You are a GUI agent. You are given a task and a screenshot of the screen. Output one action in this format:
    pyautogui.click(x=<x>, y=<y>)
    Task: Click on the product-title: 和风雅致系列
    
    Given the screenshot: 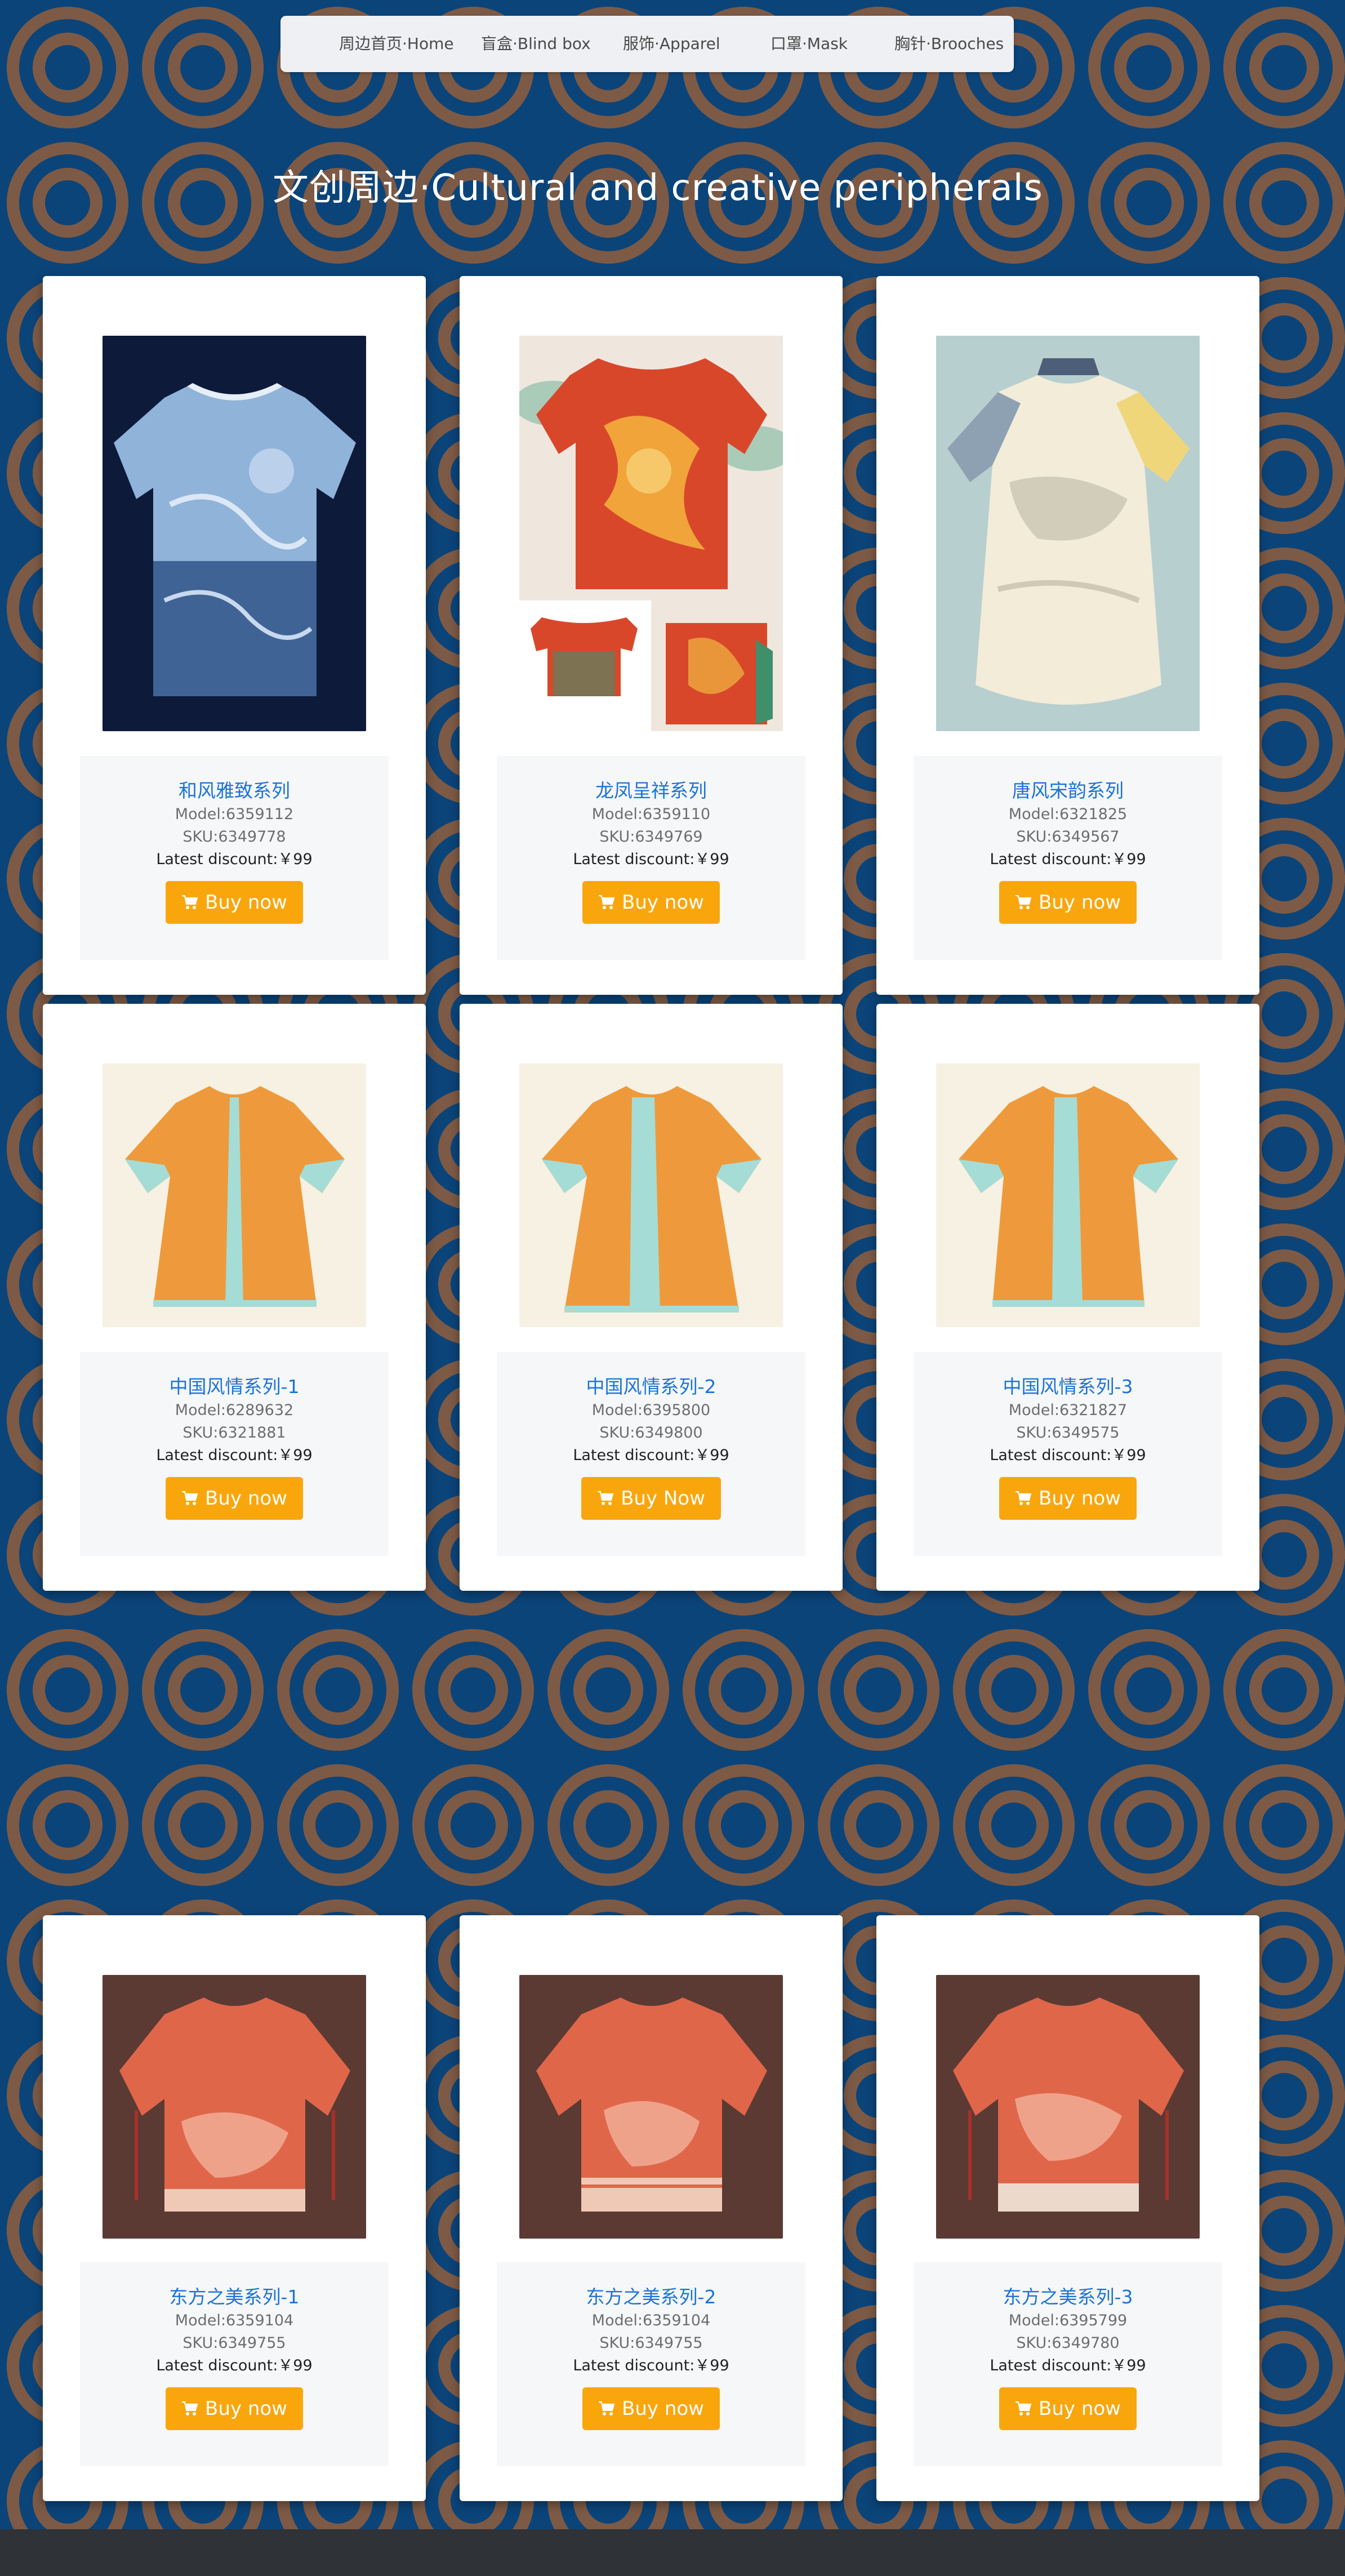 What is the action you would take?
    pyautogui.click(x=234, y=790)
    